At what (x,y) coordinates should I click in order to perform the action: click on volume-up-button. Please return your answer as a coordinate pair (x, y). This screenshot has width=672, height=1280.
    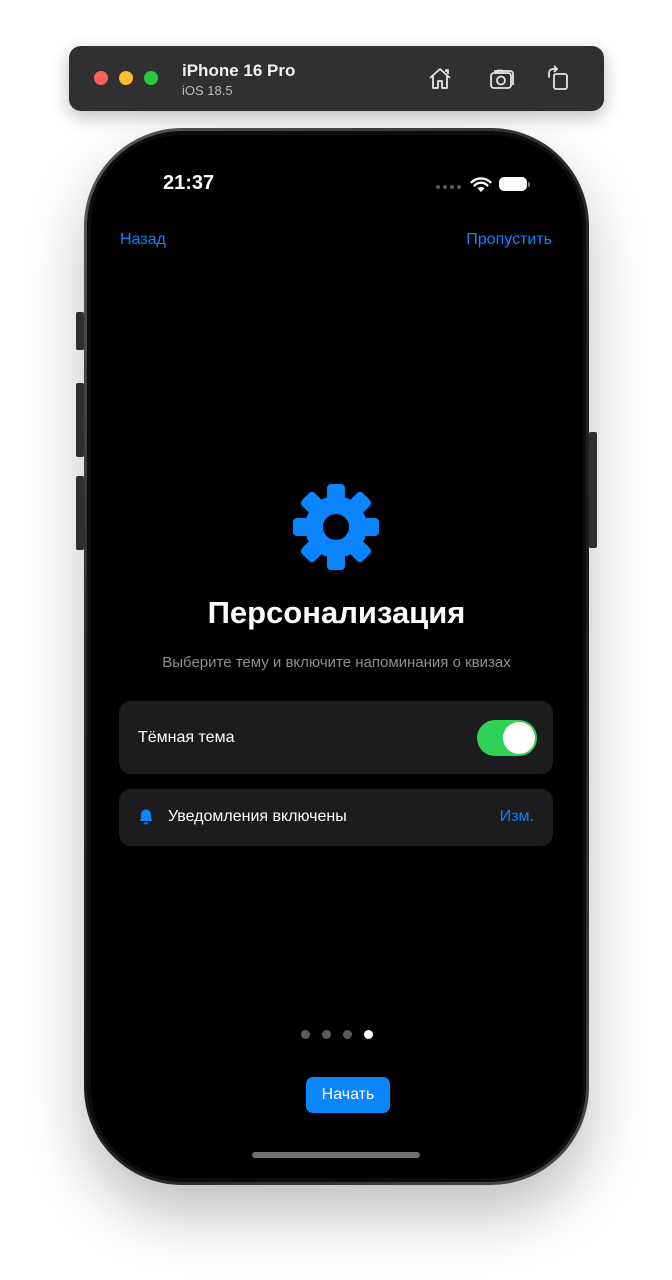
    Looking at the image, I should click on (80, 420).